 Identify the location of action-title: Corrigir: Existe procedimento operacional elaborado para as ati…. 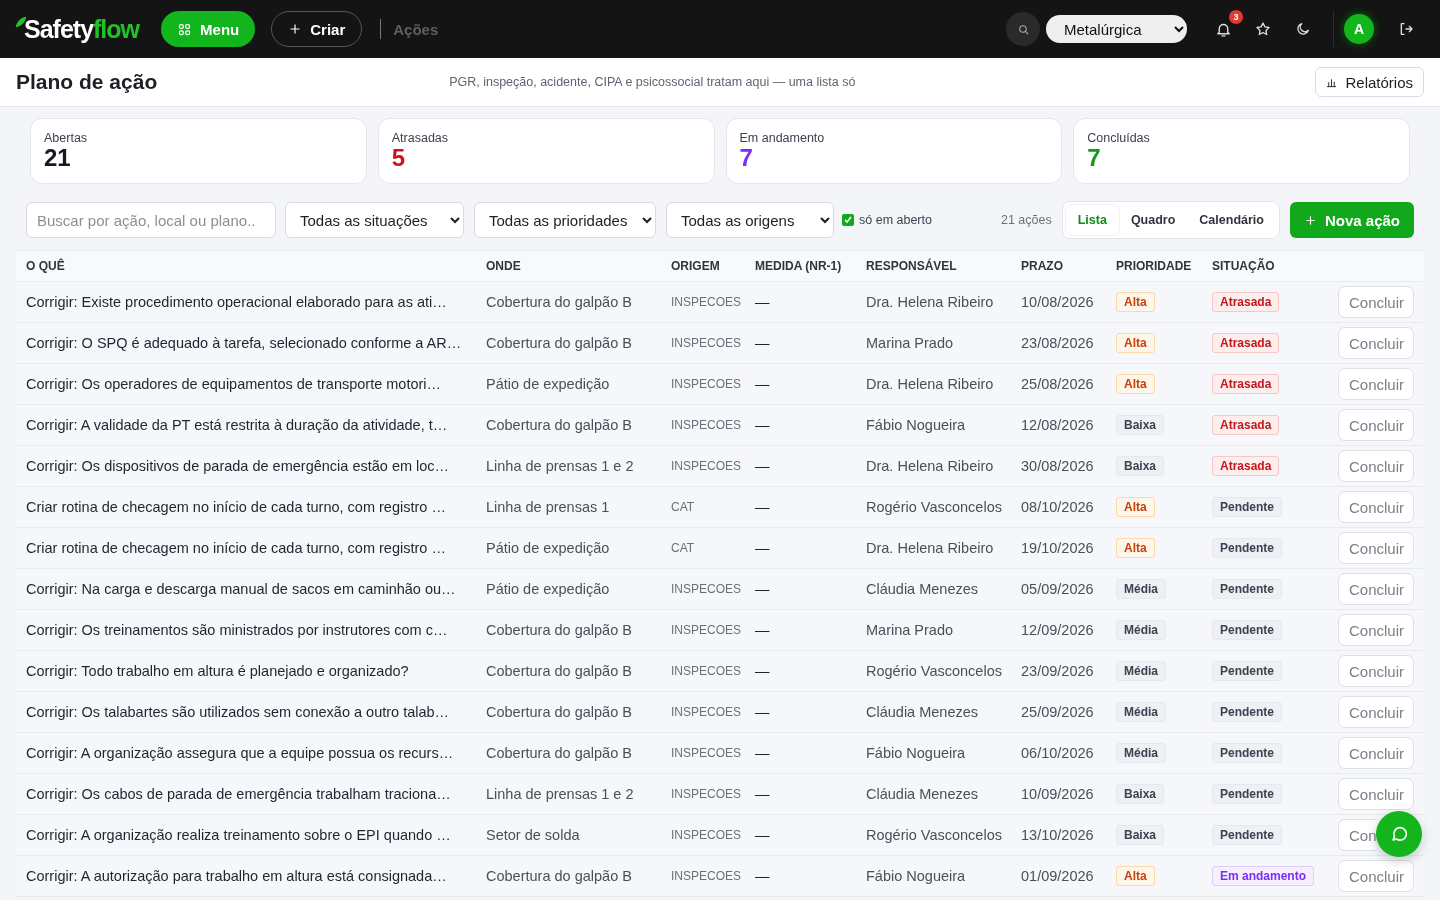
(256, 302).